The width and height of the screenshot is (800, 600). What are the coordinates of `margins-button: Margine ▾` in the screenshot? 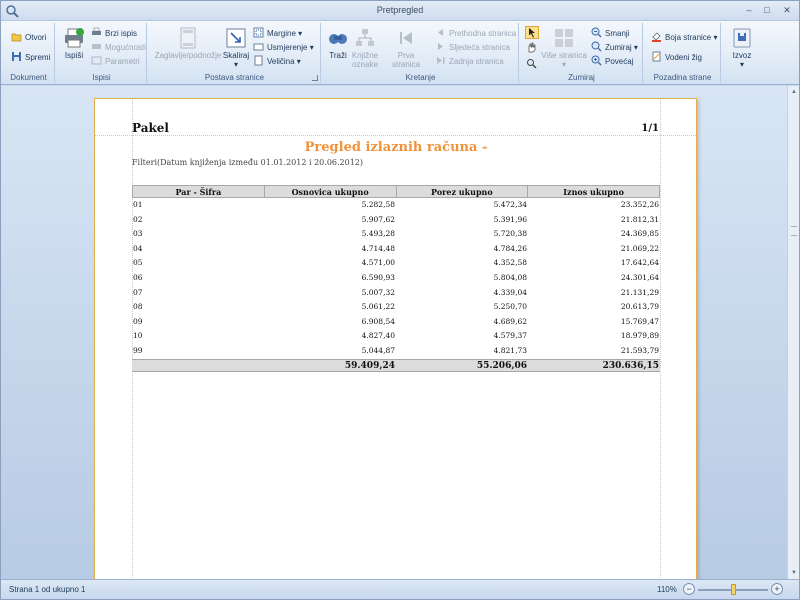 It's located at (277, 33).